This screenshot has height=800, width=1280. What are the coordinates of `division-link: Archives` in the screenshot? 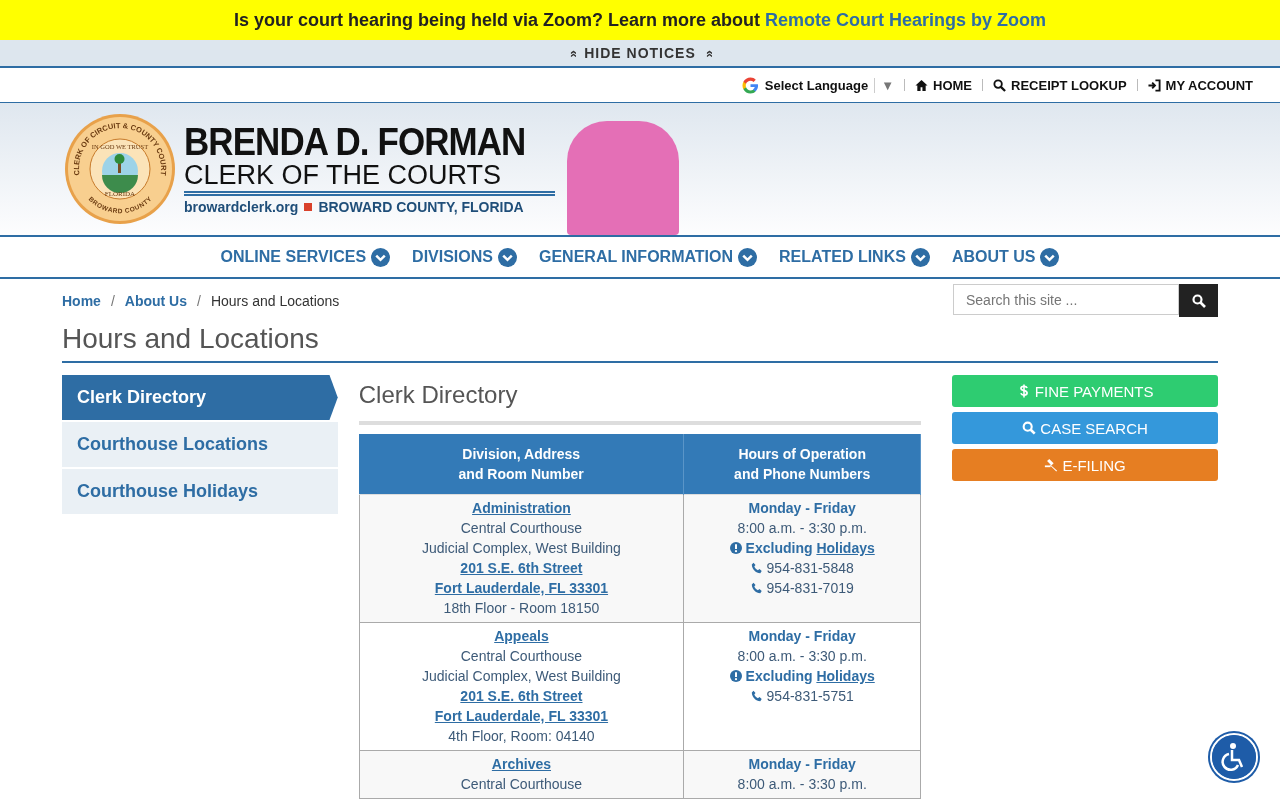 It's located at (521, 764).